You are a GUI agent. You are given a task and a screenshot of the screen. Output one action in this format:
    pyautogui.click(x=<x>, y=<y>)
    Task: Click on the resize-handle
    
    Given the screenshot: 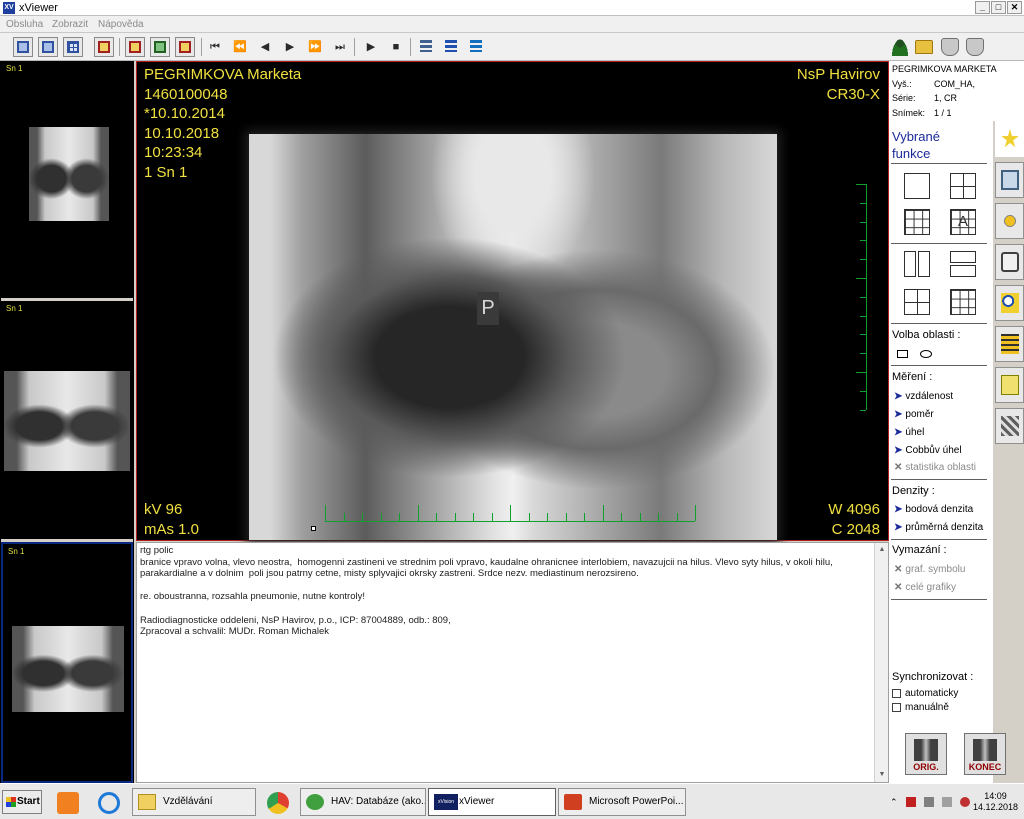 What is the action you would take?
    pyautogui.click(x=313, y=528)
    